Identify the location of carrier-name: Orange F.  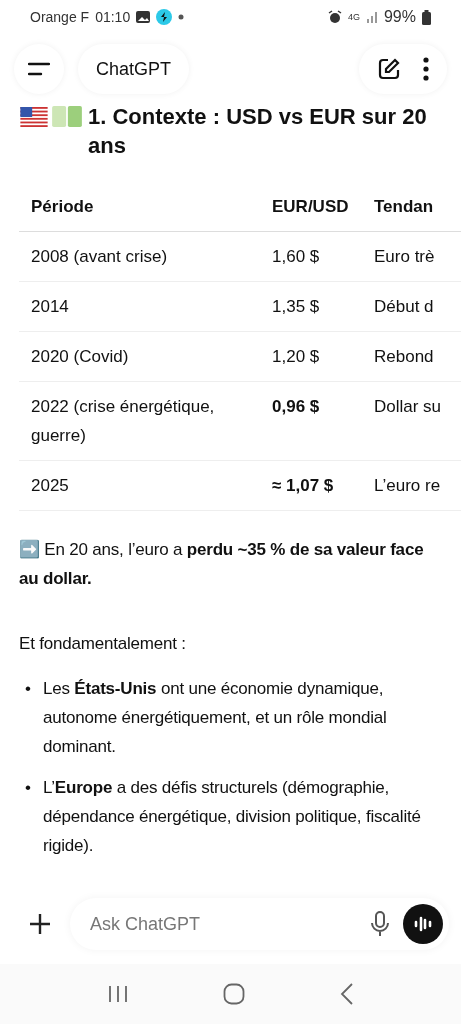
(60, 17).